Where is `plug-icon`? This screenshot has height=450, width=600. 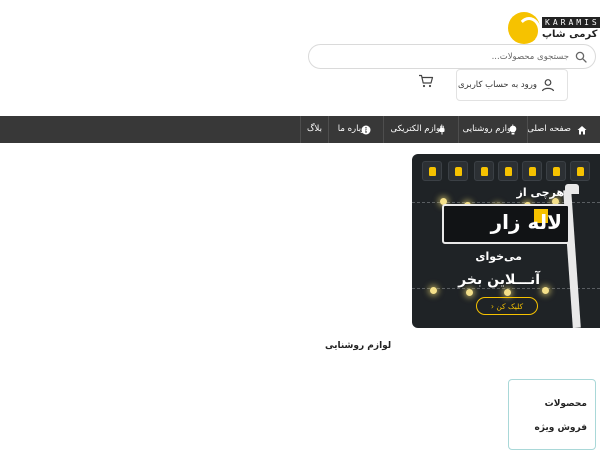
plug-icon is located at coordinates (484, 171).